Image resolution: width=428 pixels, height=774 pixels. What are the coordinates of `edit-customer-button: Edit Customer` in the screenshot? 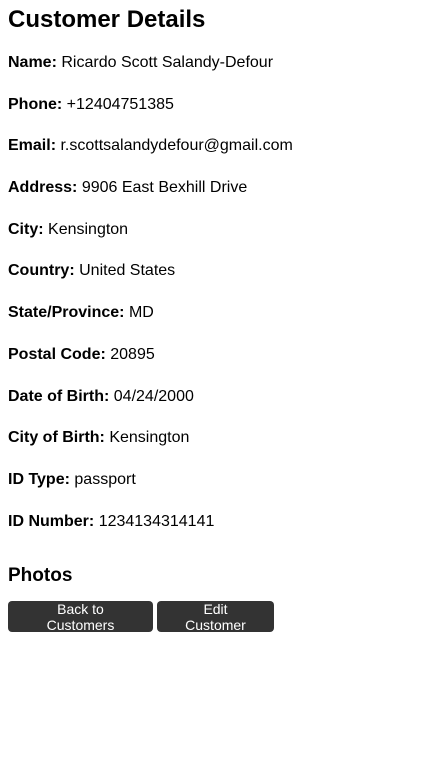 It's located at (215, 616).